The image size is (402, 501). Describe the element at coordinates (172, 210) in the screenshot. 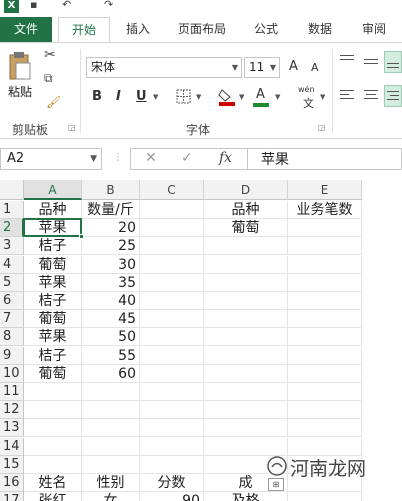

I see `cell-c1` at that location.